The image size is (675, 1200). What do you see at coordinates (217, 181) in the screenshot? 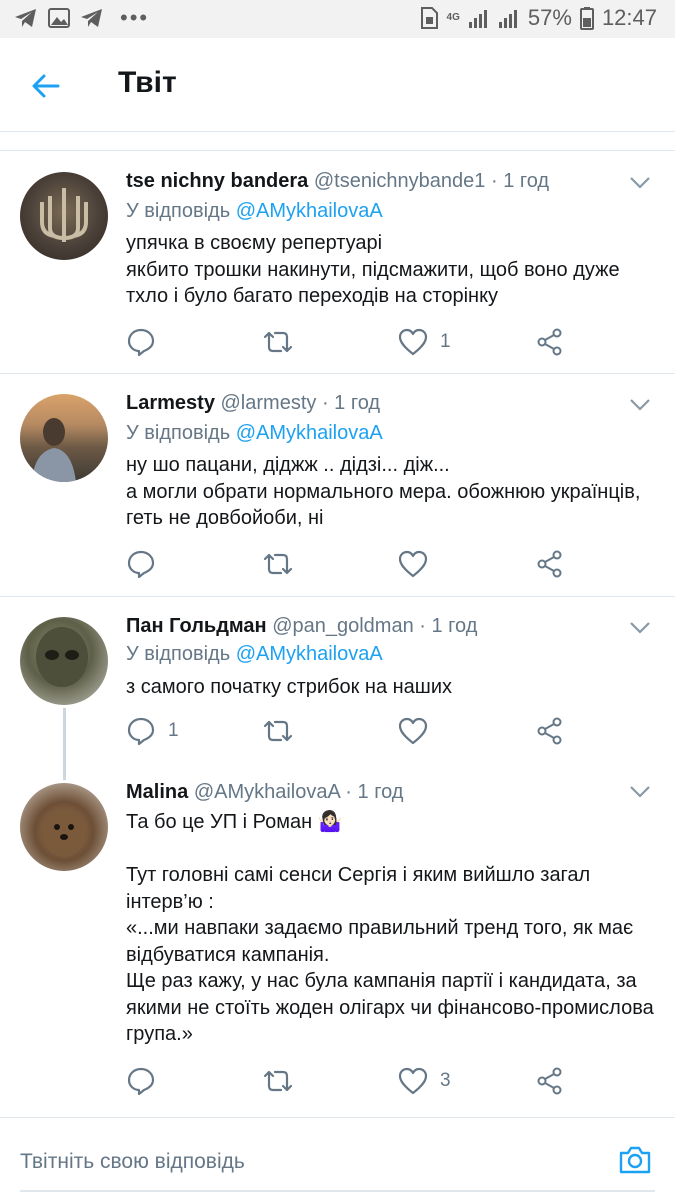
I see `author-name: tse nichny bandera` at bounding box center [217, 181].